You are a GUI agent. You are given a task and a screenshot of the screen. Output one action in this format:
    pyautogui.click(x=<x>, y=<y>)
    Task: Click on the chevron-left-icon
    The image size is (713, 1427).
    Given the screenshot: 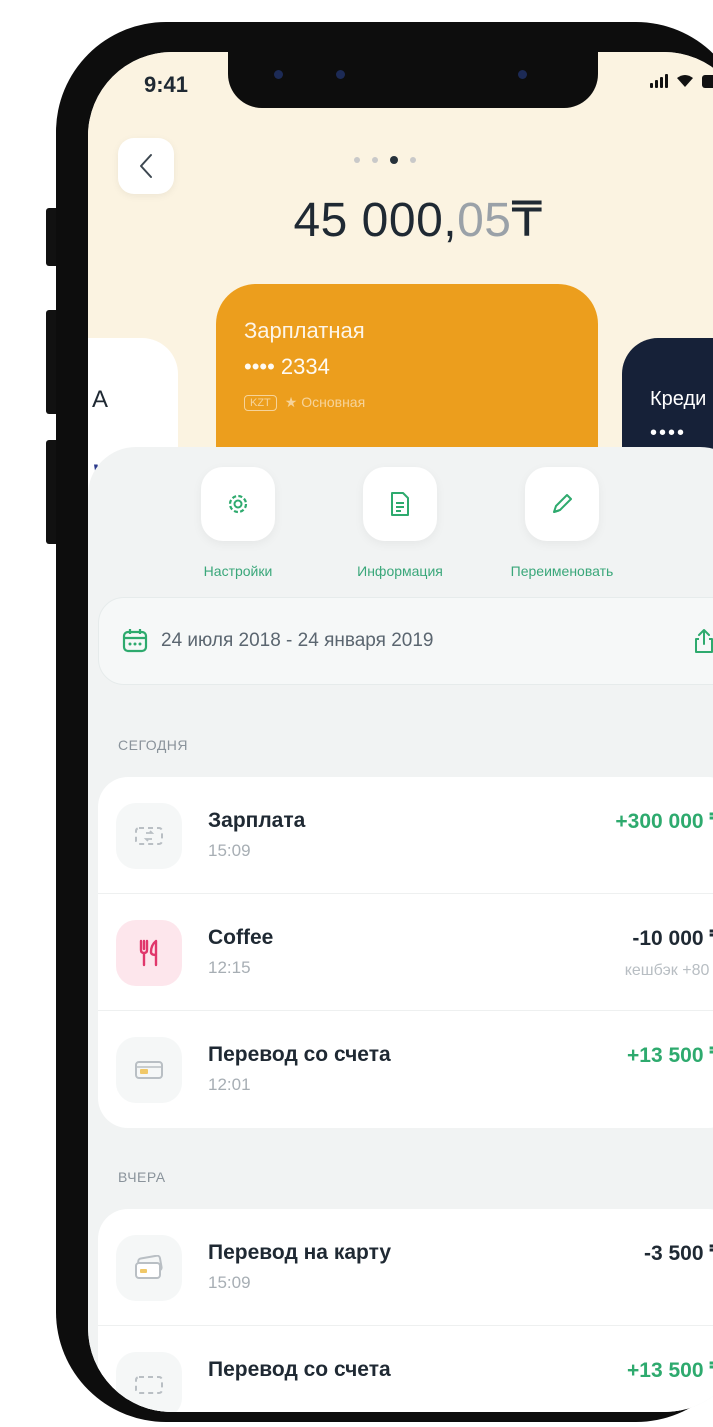 What is the action you would take?
    pyautogui.click(x=146, y=166)
    